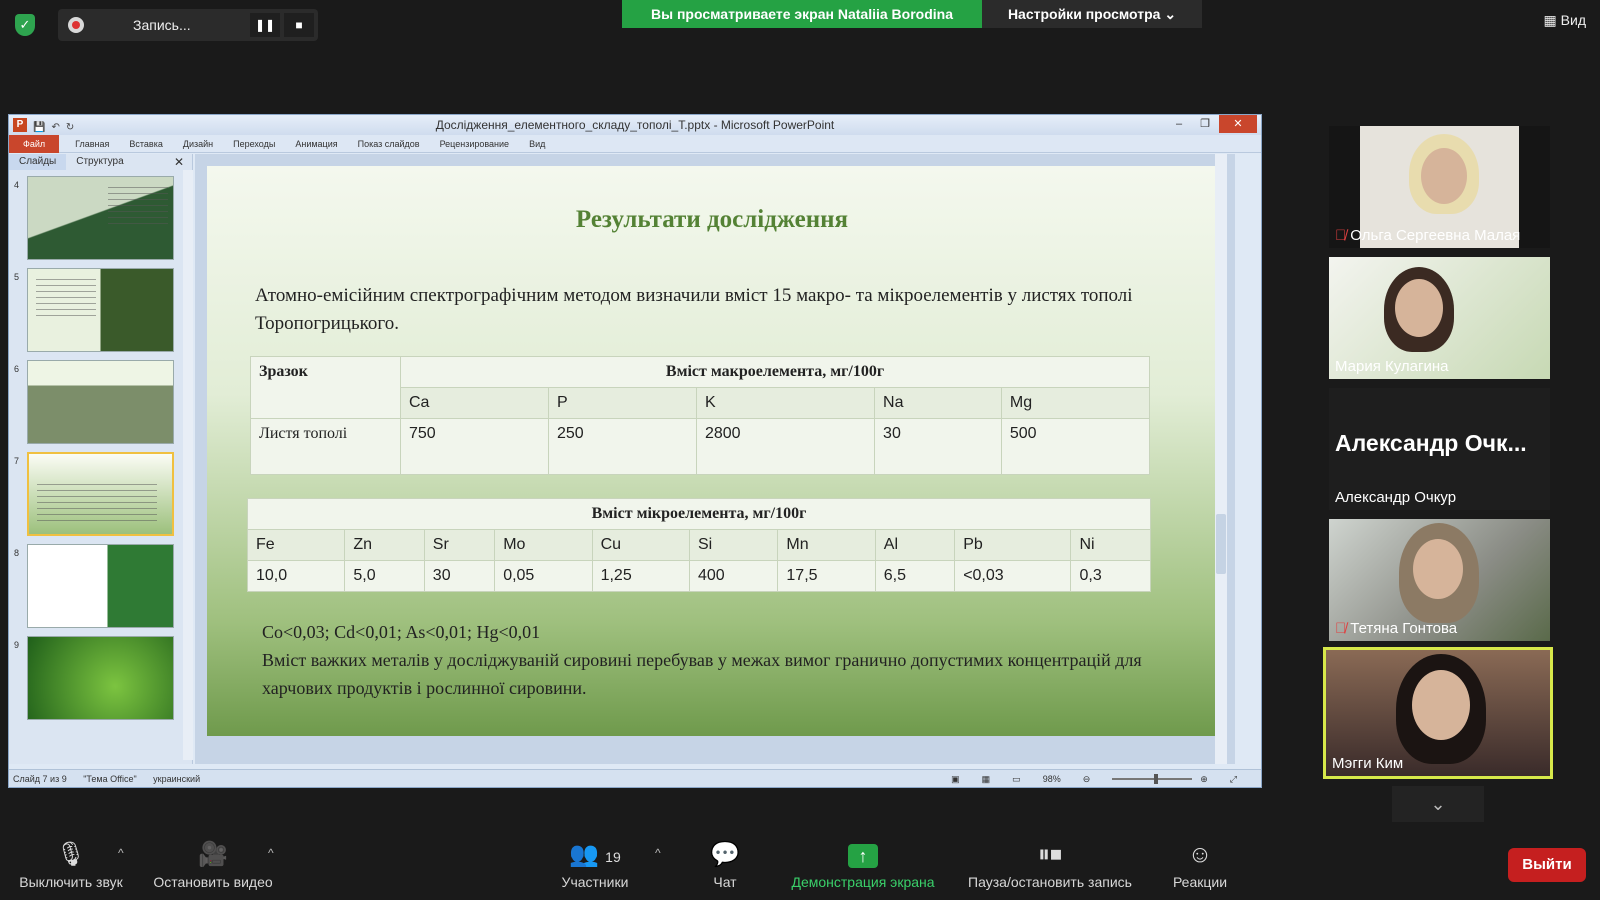  What do you see at coordinates (1087, 779) in the screenshot?
I see `zoom-out-icon: ⊖` at bounding box center [1087, 779].